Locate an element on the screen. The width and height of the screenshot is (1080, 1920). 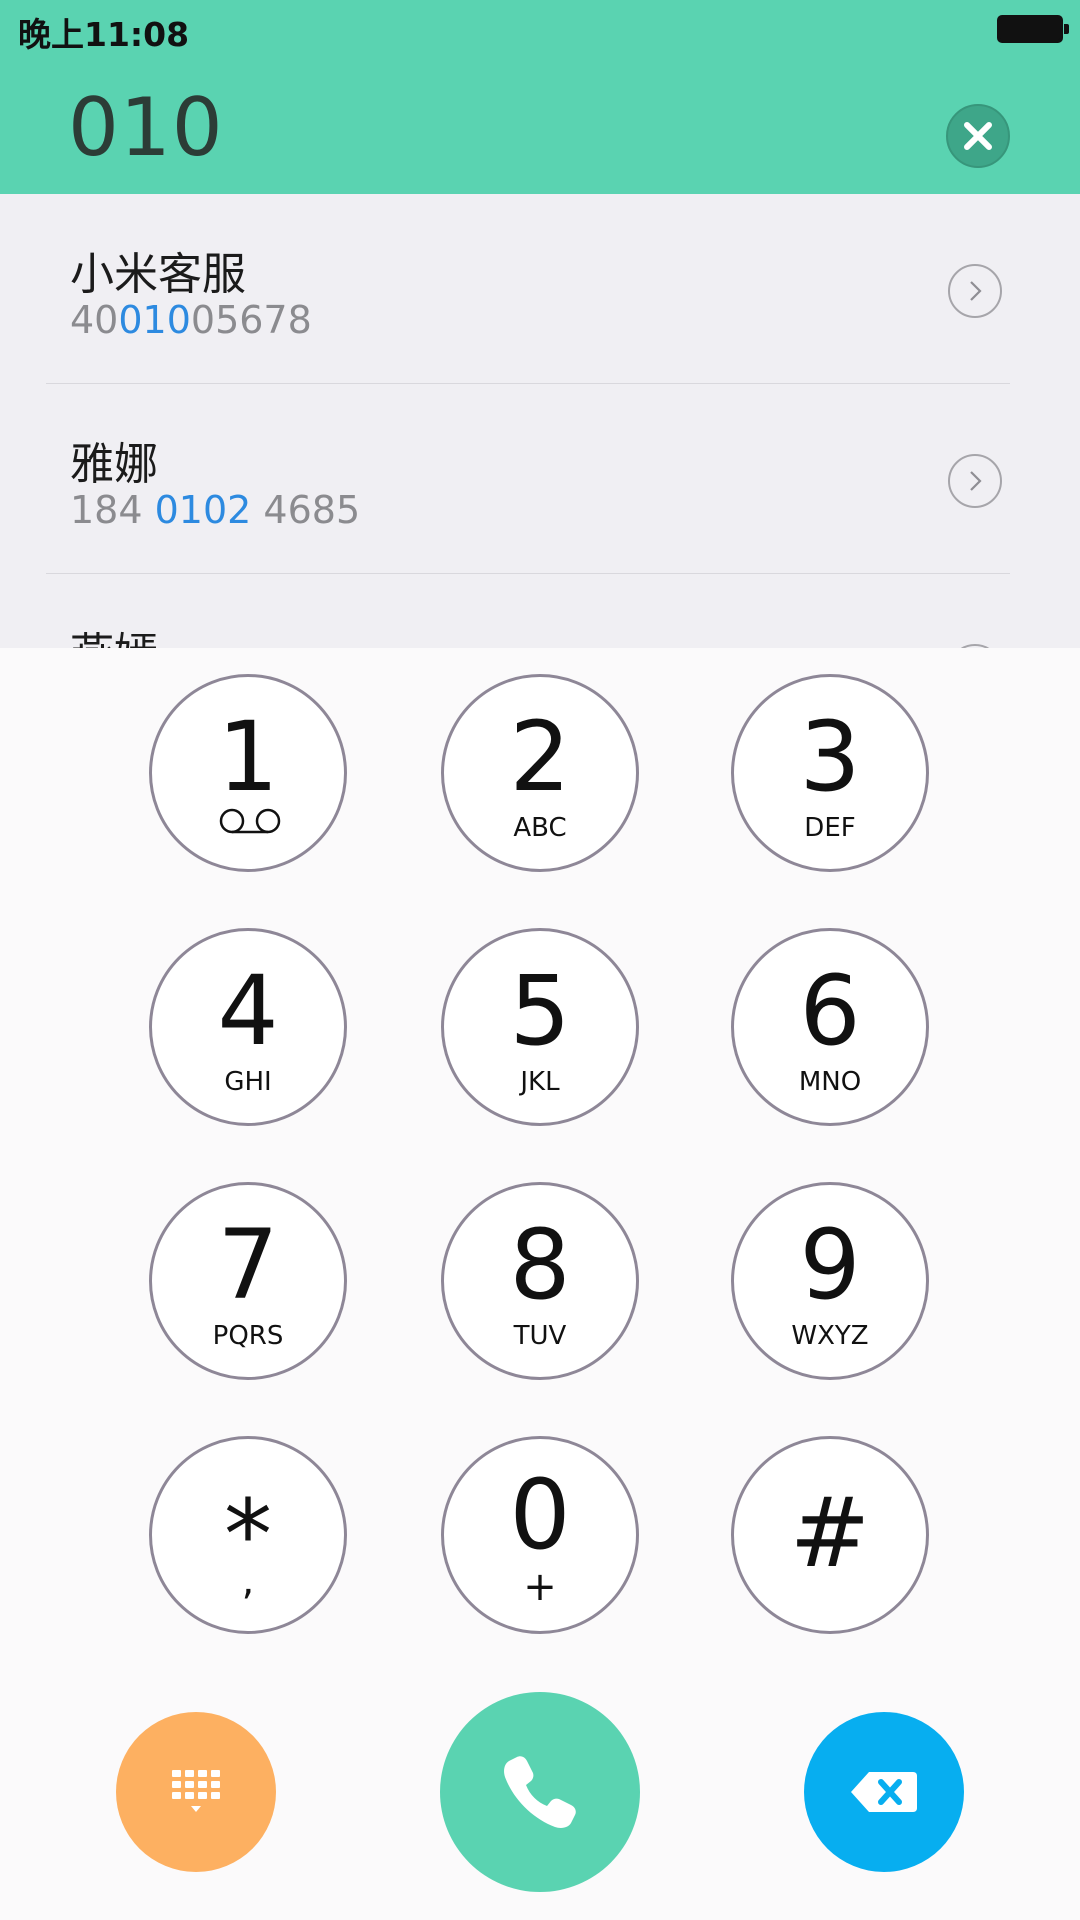
key-letters: ABC is located at coordinates (540, 828).